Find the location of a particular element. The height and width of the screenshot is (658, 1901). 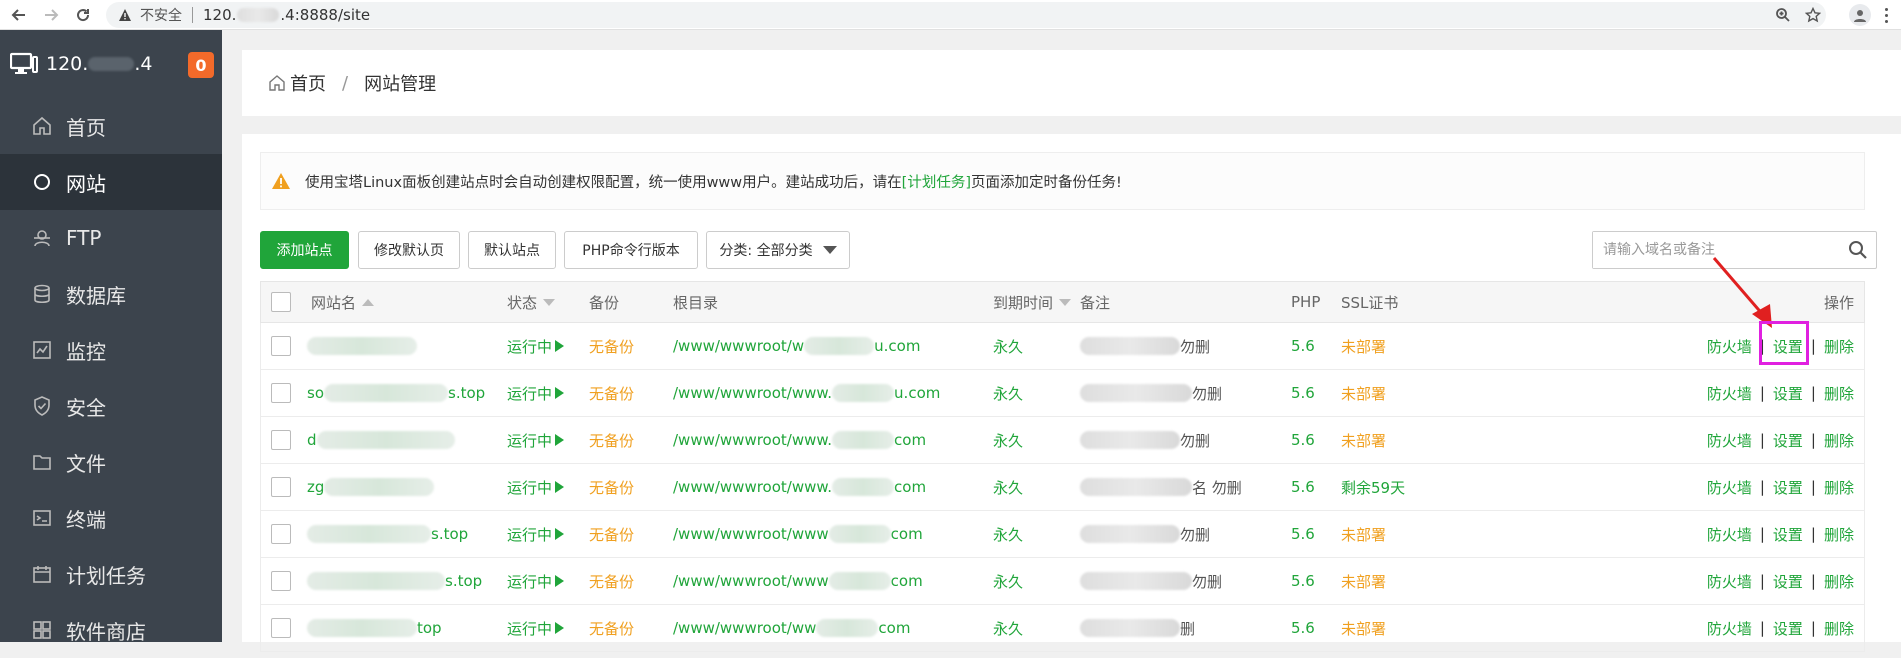

root-path-link: /www/wwwroot/ww com is located at coordinates (791, 628).